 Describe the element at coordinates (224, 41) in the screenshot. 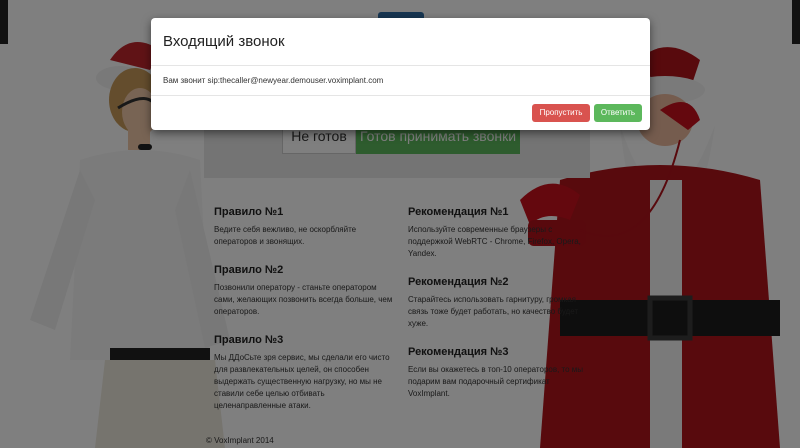

I see `modal-title: Входящий звонок` at that location.